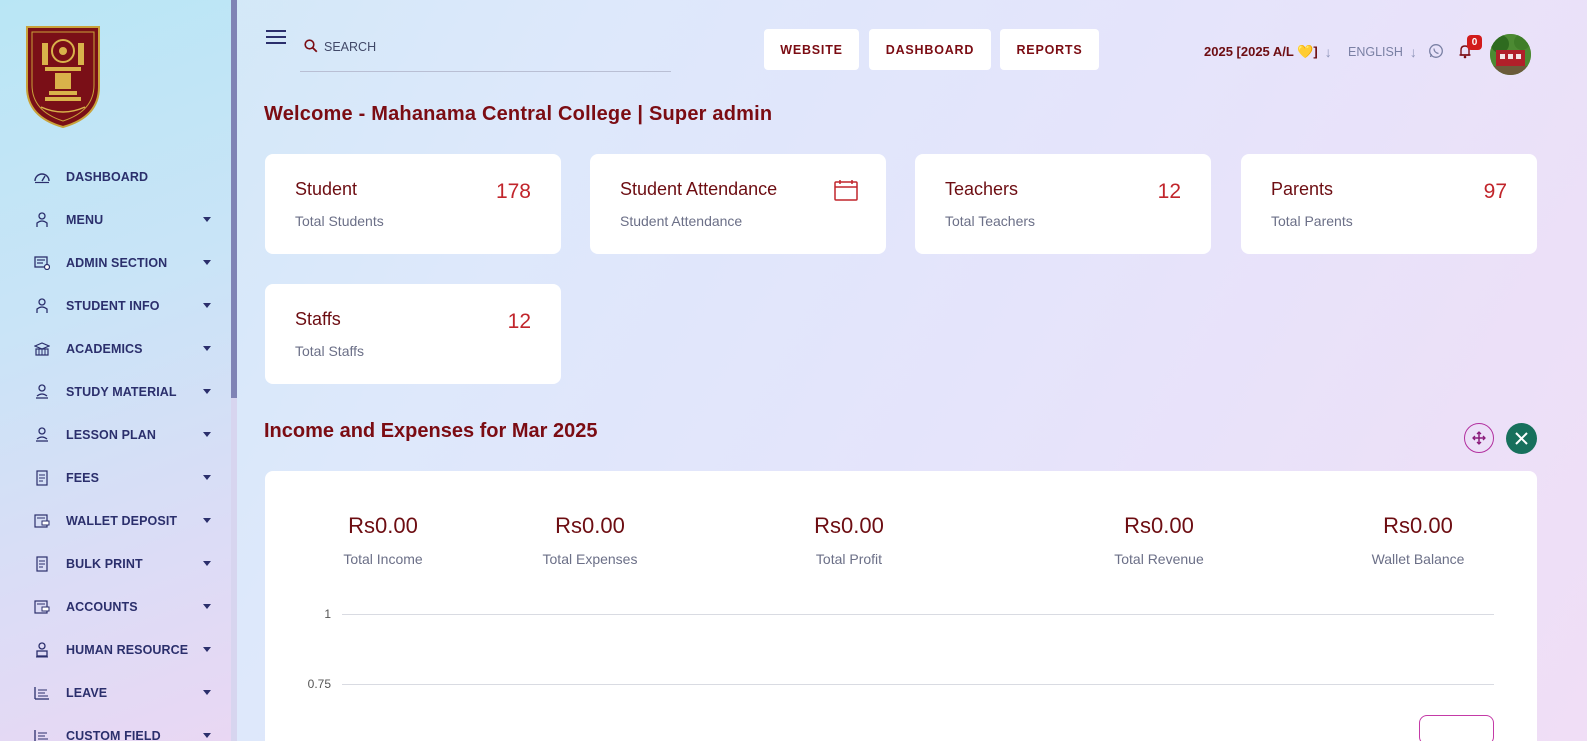 The width and height of the screenshot is (1587, 741). Describe the element at coordinates (1521, 438) in the screenshot. I see `close-icon` at that location.